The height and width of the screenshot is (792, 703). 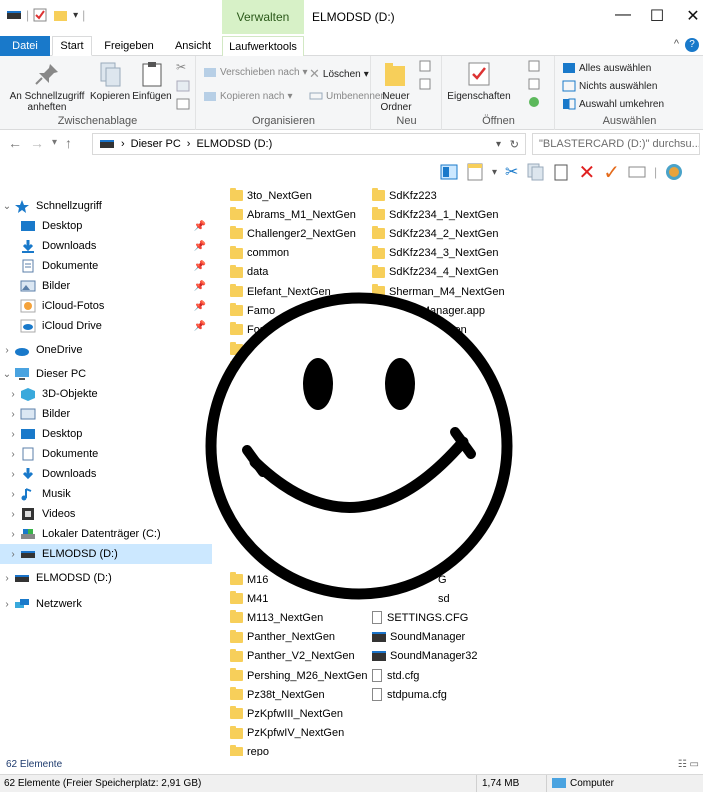 What do you see at coordinates (248, 96) in the screenshot?
I see `copy-to-button: Kopieren nach ▾` at bounding box center [248, 96].